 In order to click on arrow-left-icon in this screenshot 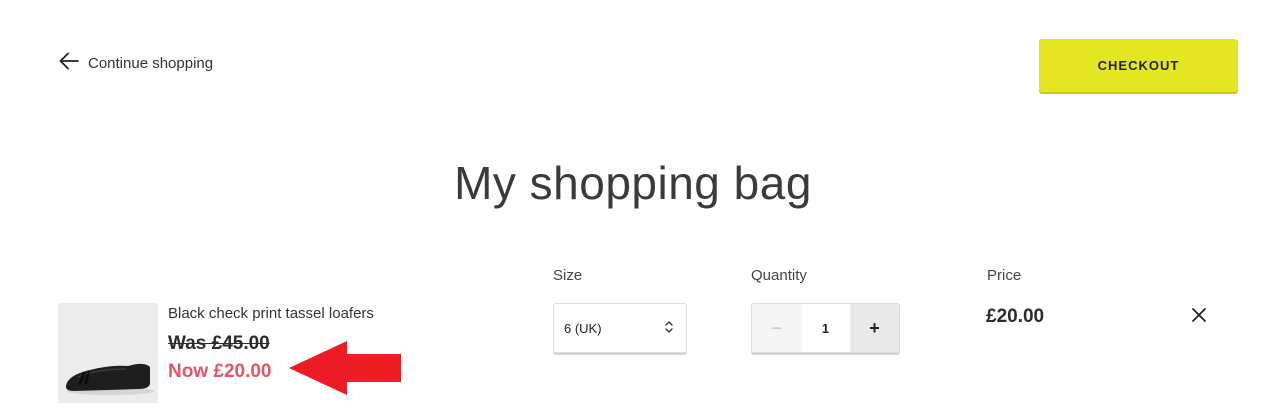, I will do `click(69, 63)`.